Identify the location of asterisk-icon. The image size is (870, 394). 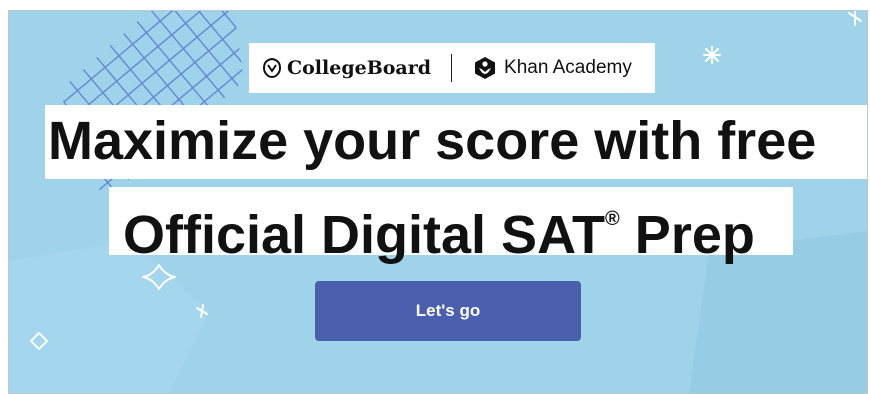
(712, 55).